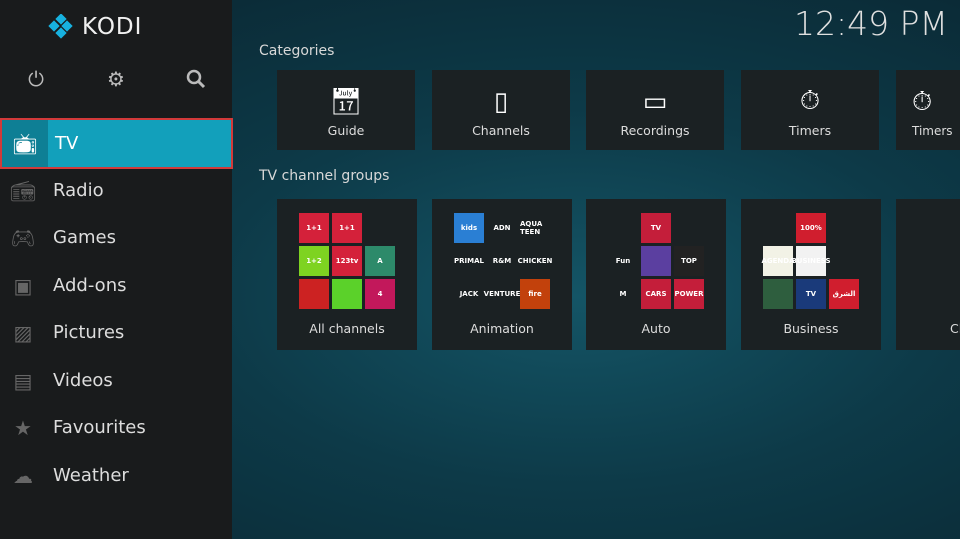  What do you see at coordinates (346, 130) in the screenshot?
I see `category-label: Guide` at bounding box center [346, 130].